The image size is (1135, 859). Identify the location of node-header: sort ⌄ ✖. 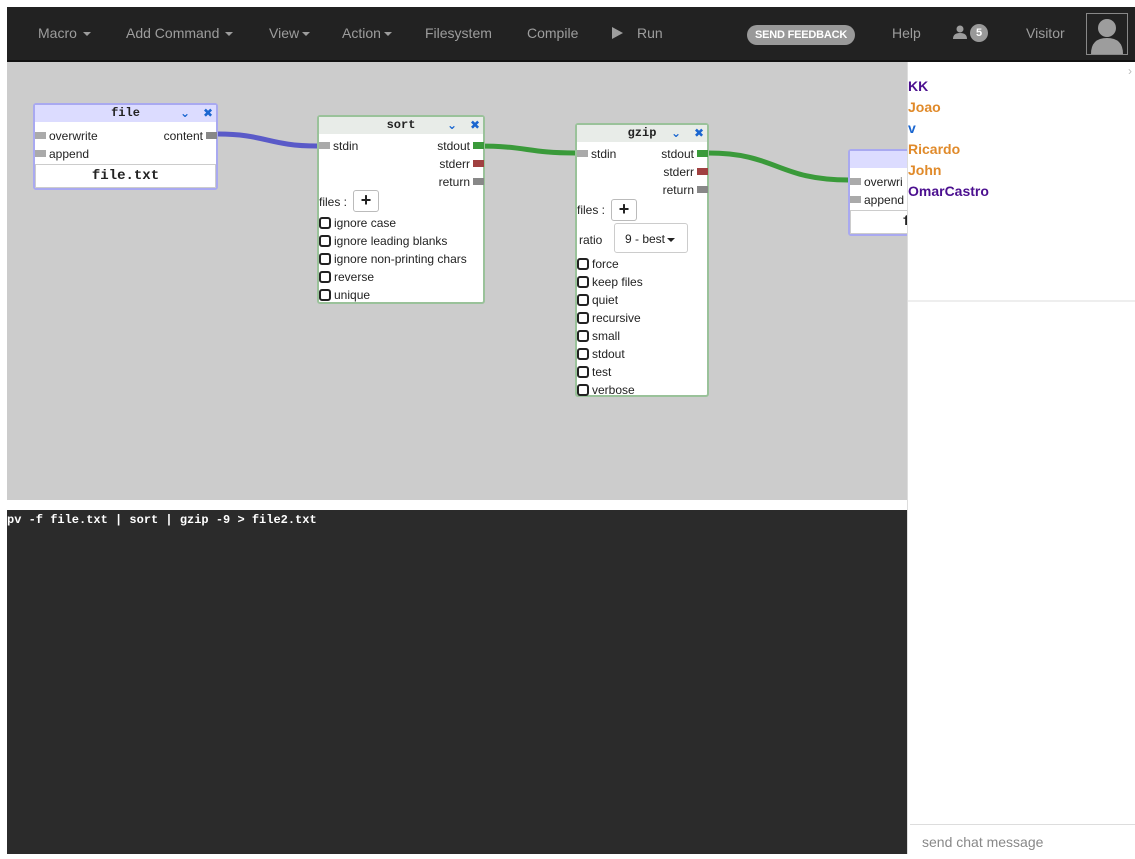
(401, 125).